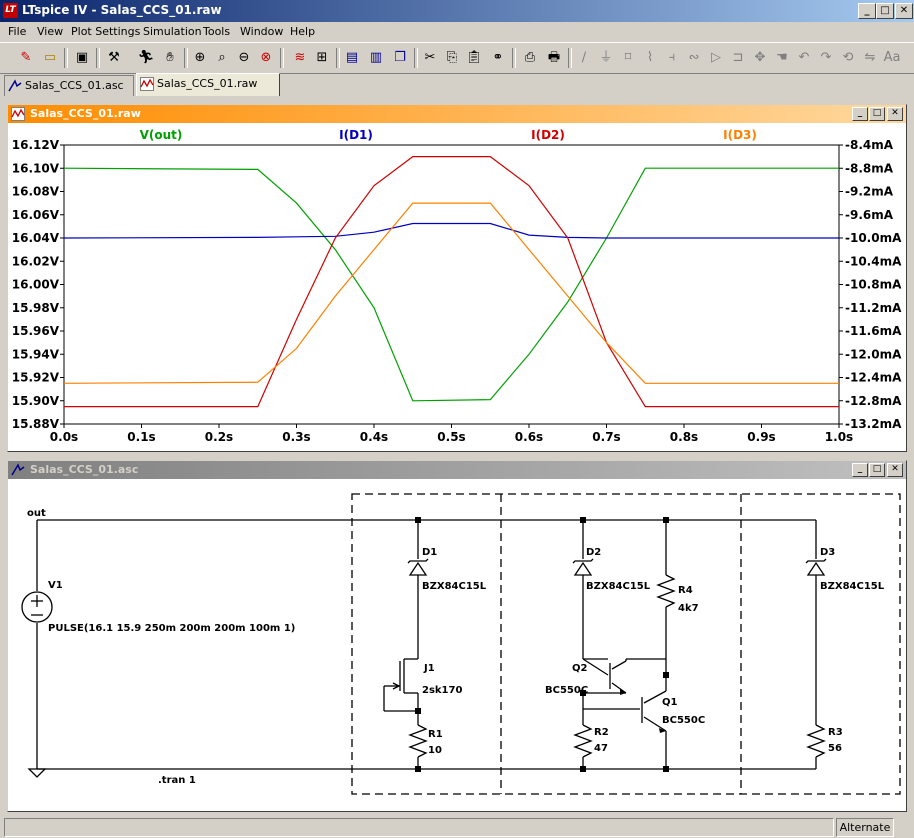 This screenshot has height=838, width=914. What do you see at coordinates (430, 58) in the screenshot?
I see `cut-icon: ✂` at bounding box center [430, 58].